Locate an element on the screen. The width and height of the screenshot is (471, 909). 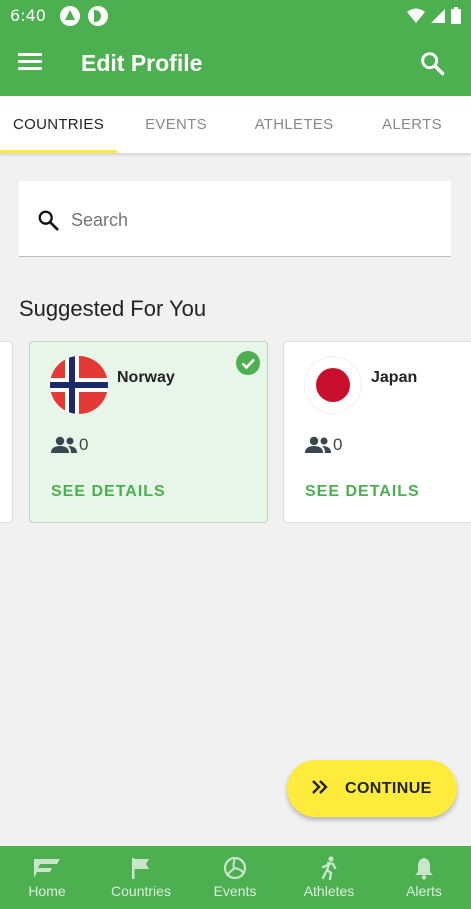
bell-icon is located at coordinates (424, 869).